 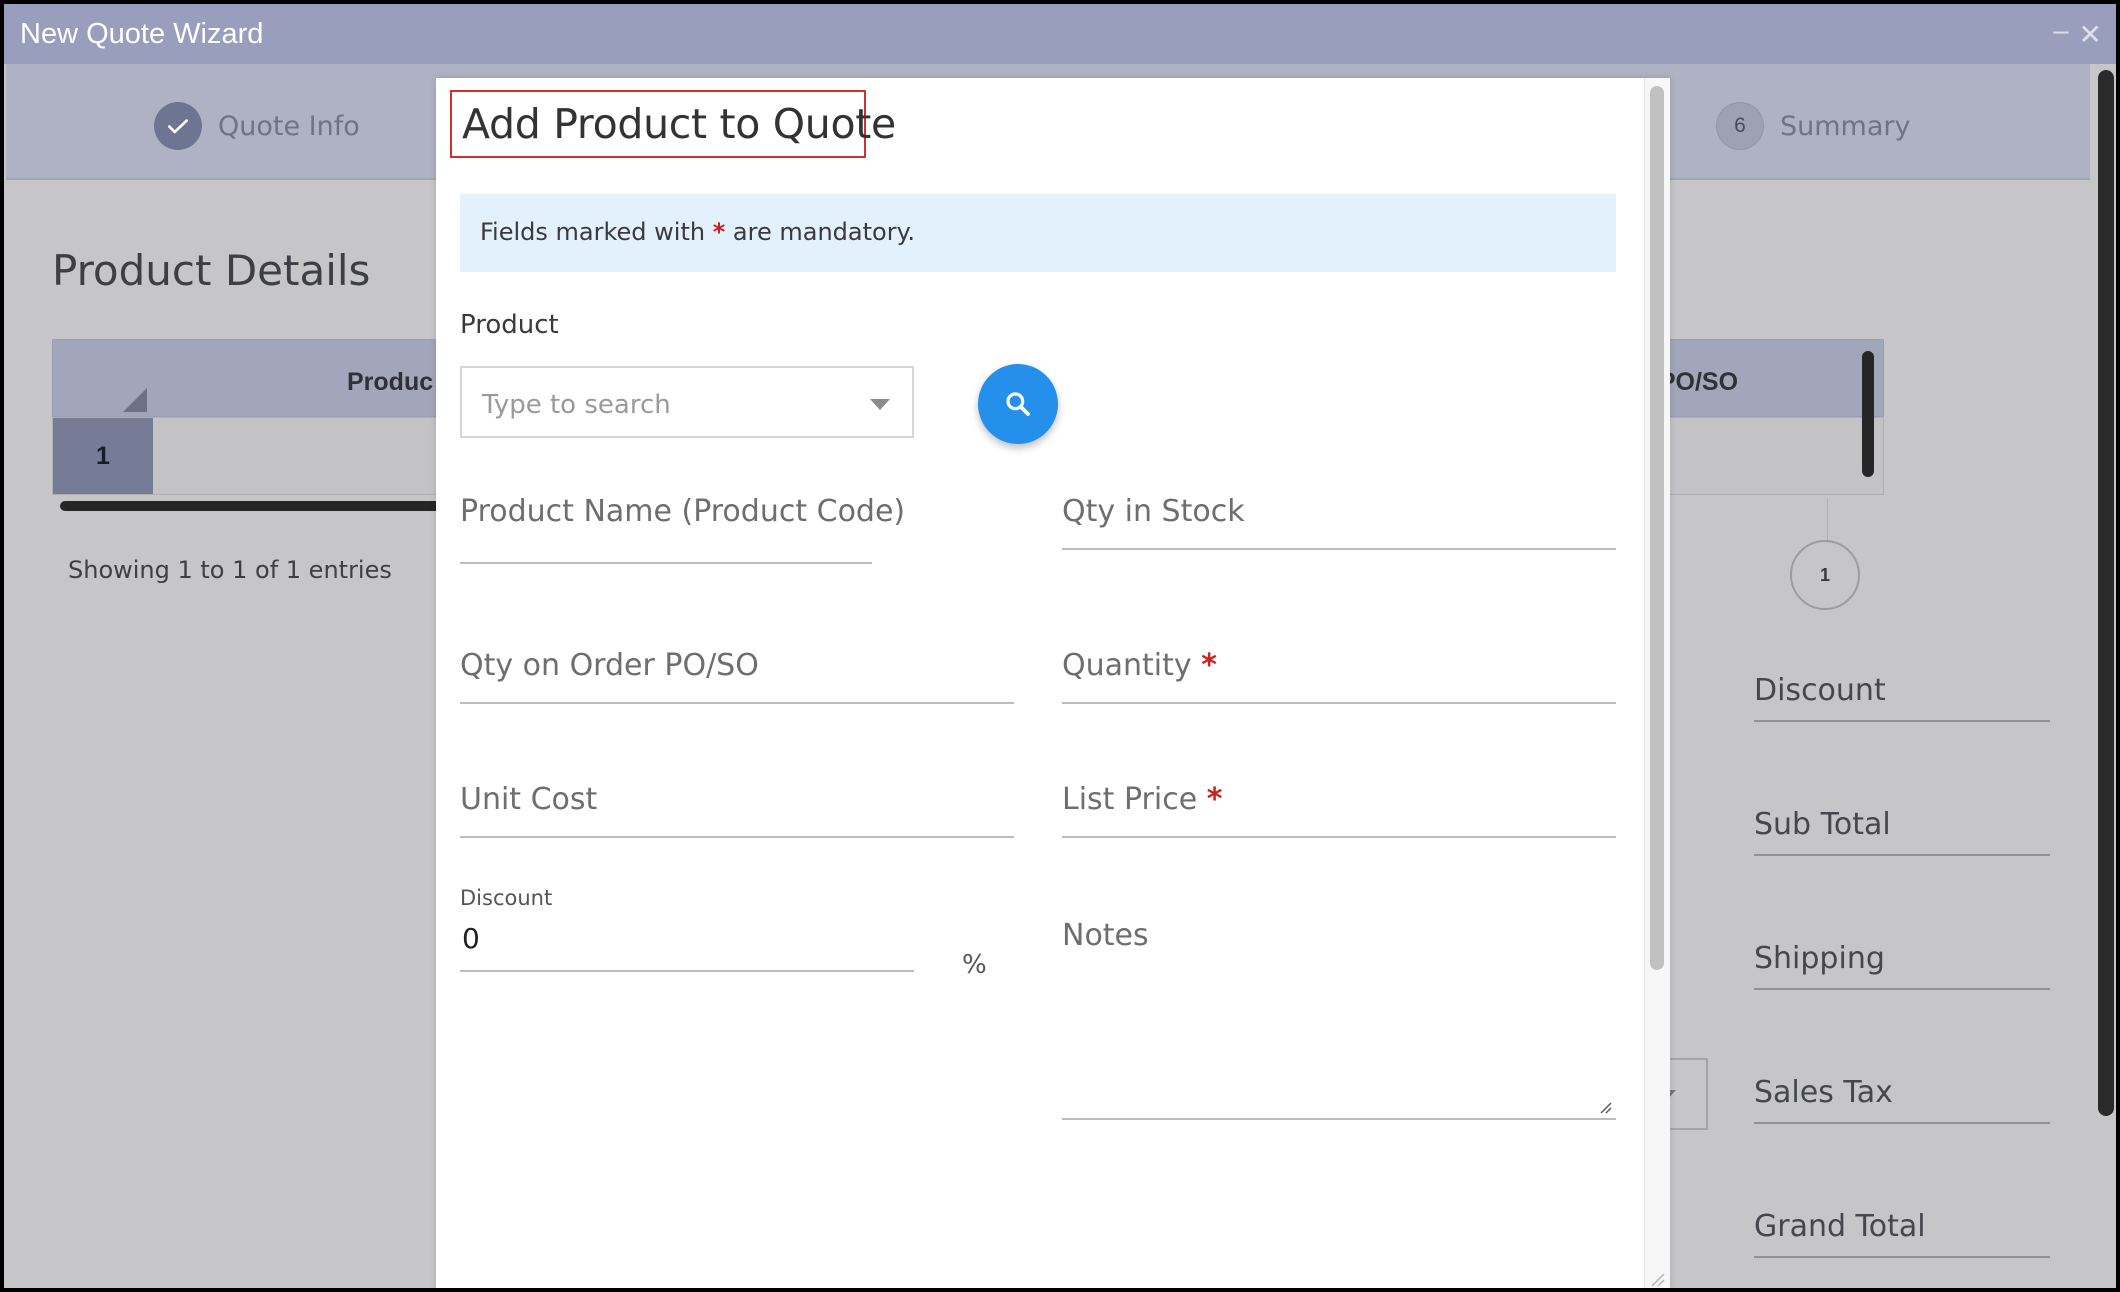 What do you see at coordinates (471, 938) in the screenshot?
I see `discount-value: 0` at bounding box center [471, 938].